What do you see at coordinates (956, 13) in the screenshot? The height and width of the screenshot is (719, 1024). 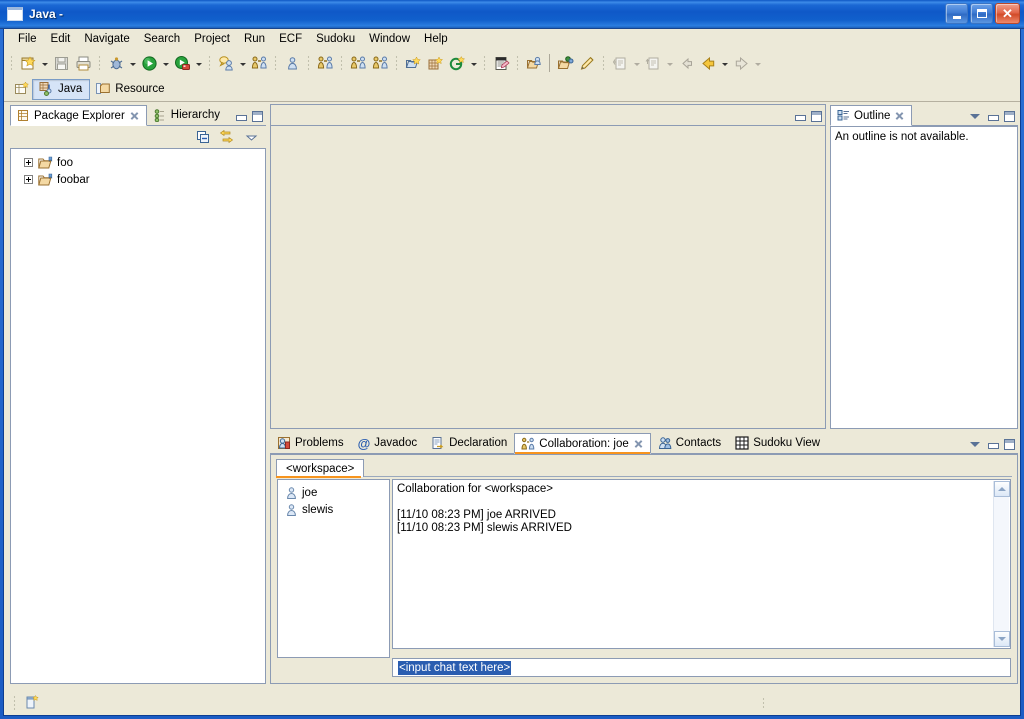 I see `minimize-button` at bounding box center [956, 13].